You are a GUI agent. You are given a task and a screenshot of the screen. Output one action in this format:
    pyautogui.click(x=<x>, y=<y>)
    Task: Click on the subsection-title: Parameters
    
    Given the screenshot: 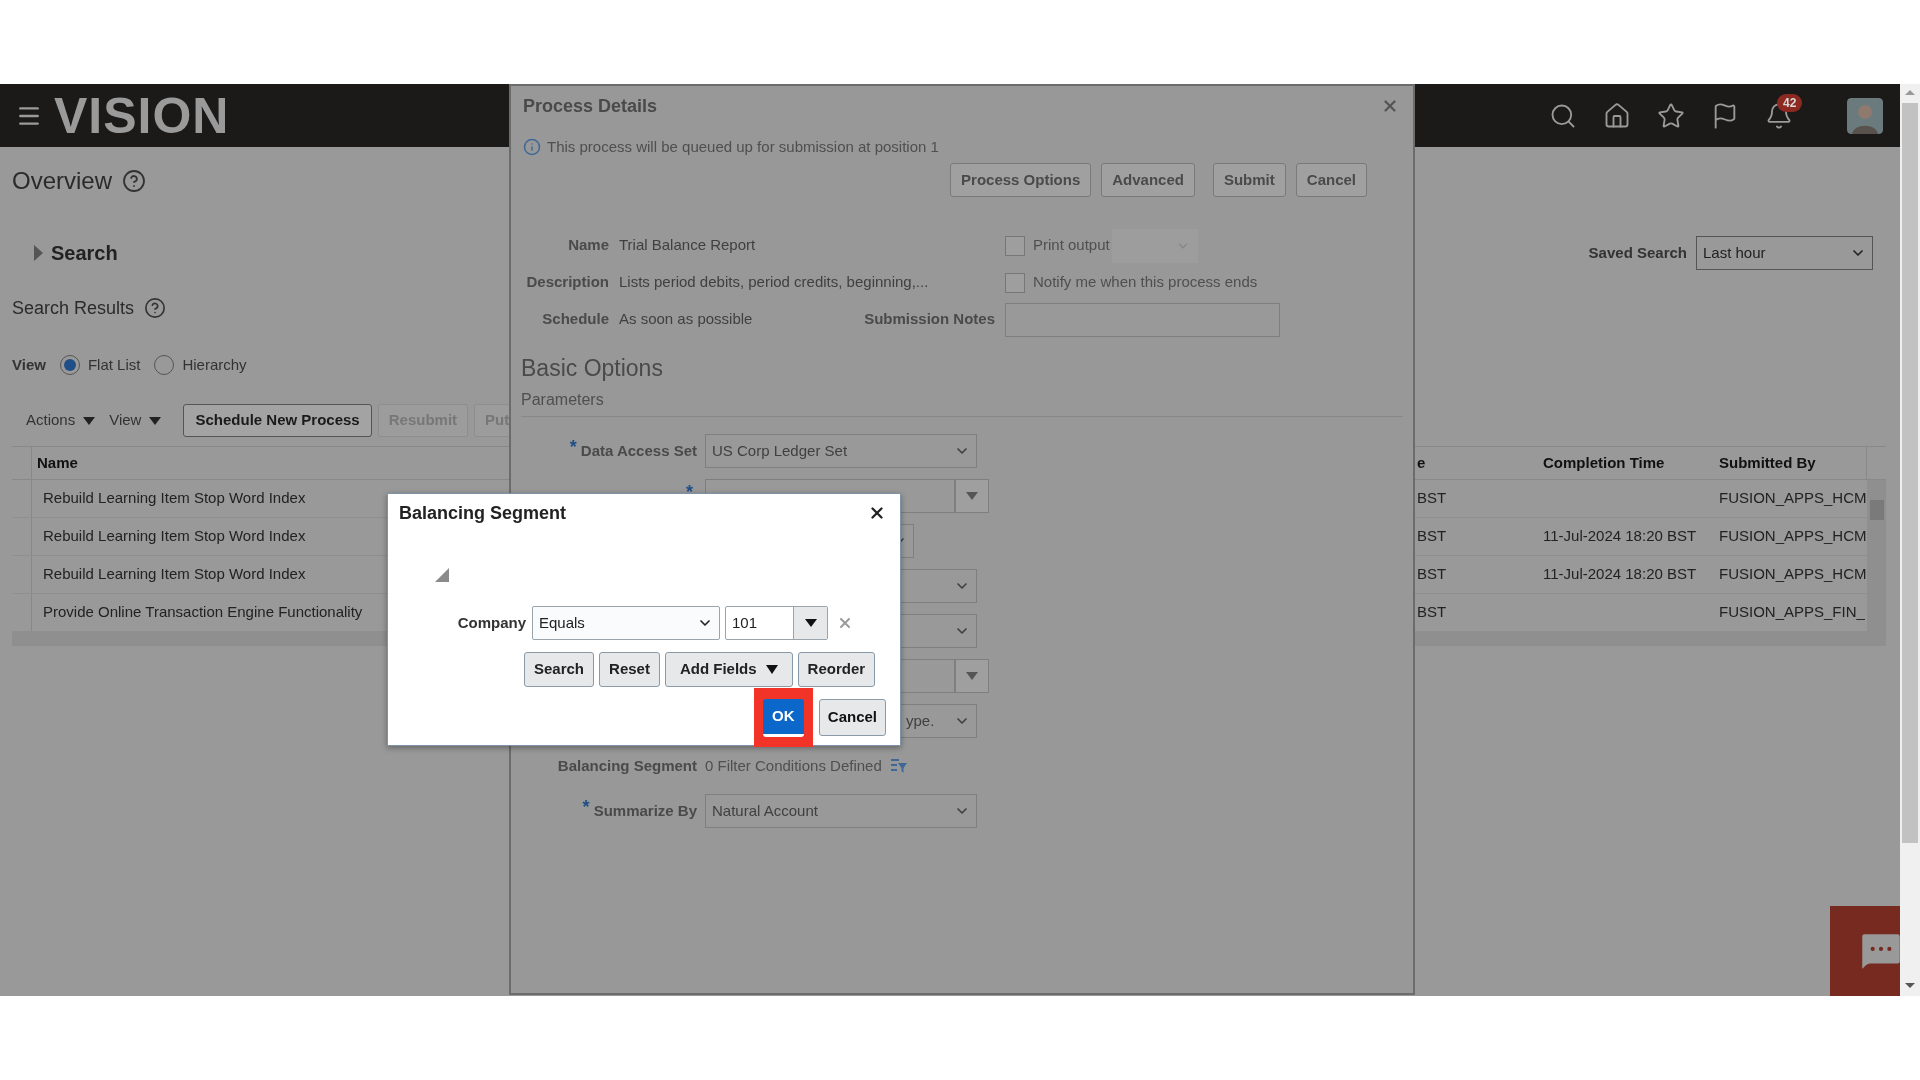 What is the action you would take?
    pyautogui.click(x=562, y=399)
    